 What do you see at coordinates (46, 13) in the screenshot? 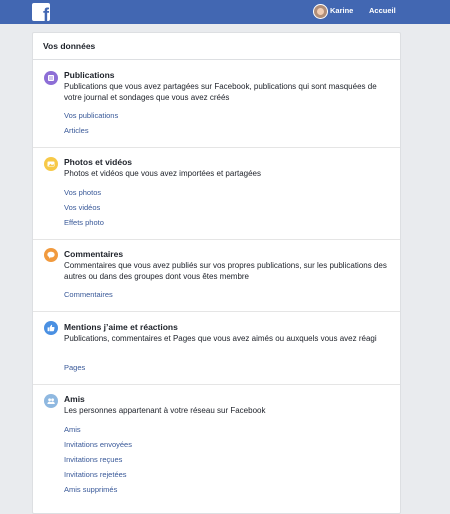
I see `facebook-logo-letter: f` at bounding box center [46, 13].